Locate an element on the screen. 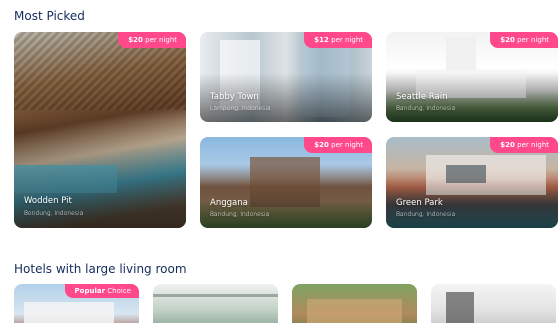 The image size is (559, 323). hotel-card: Popular Choice is located at coordinates (76, 303).